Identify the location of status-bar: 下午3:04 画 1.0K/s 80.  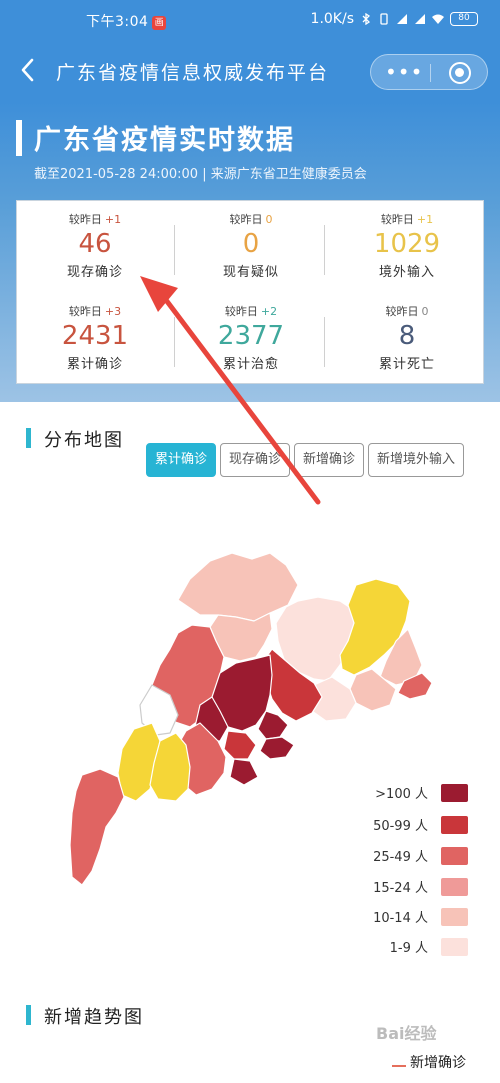
(250, 20).